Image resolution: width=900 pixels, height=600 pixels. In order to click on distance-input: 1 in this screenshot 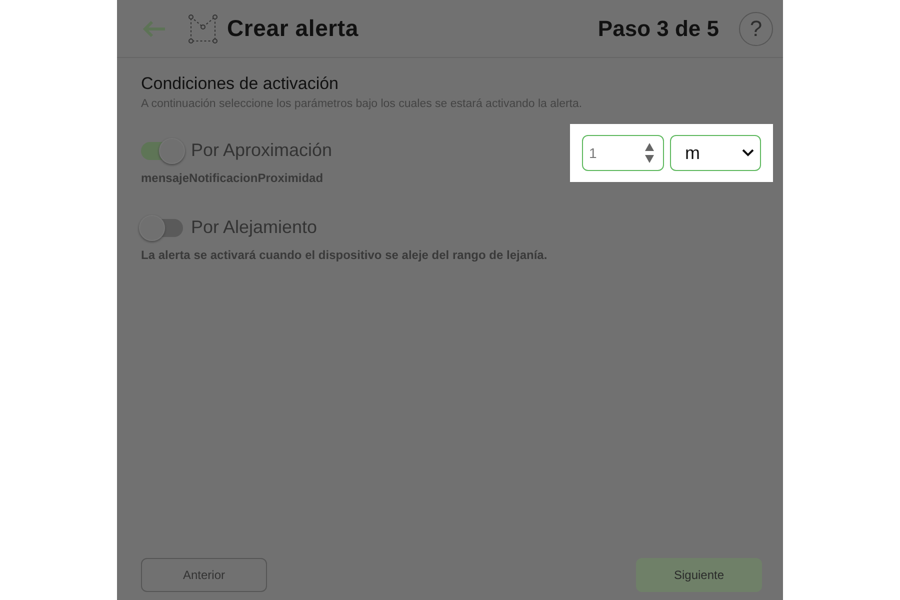, I will do `click(623, 153)`.